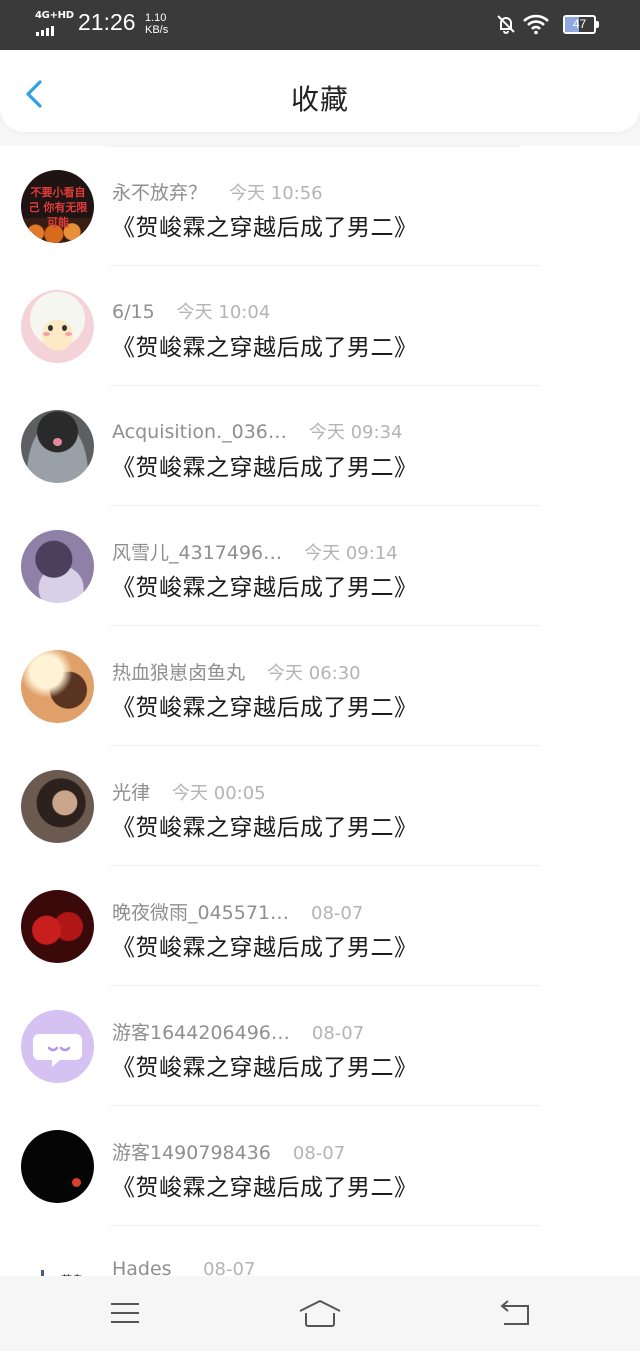 Image resolution: width=640 pixels, height=1351 pixels. I want to click on network-speed-unit: KB/s, so click(157, 30).